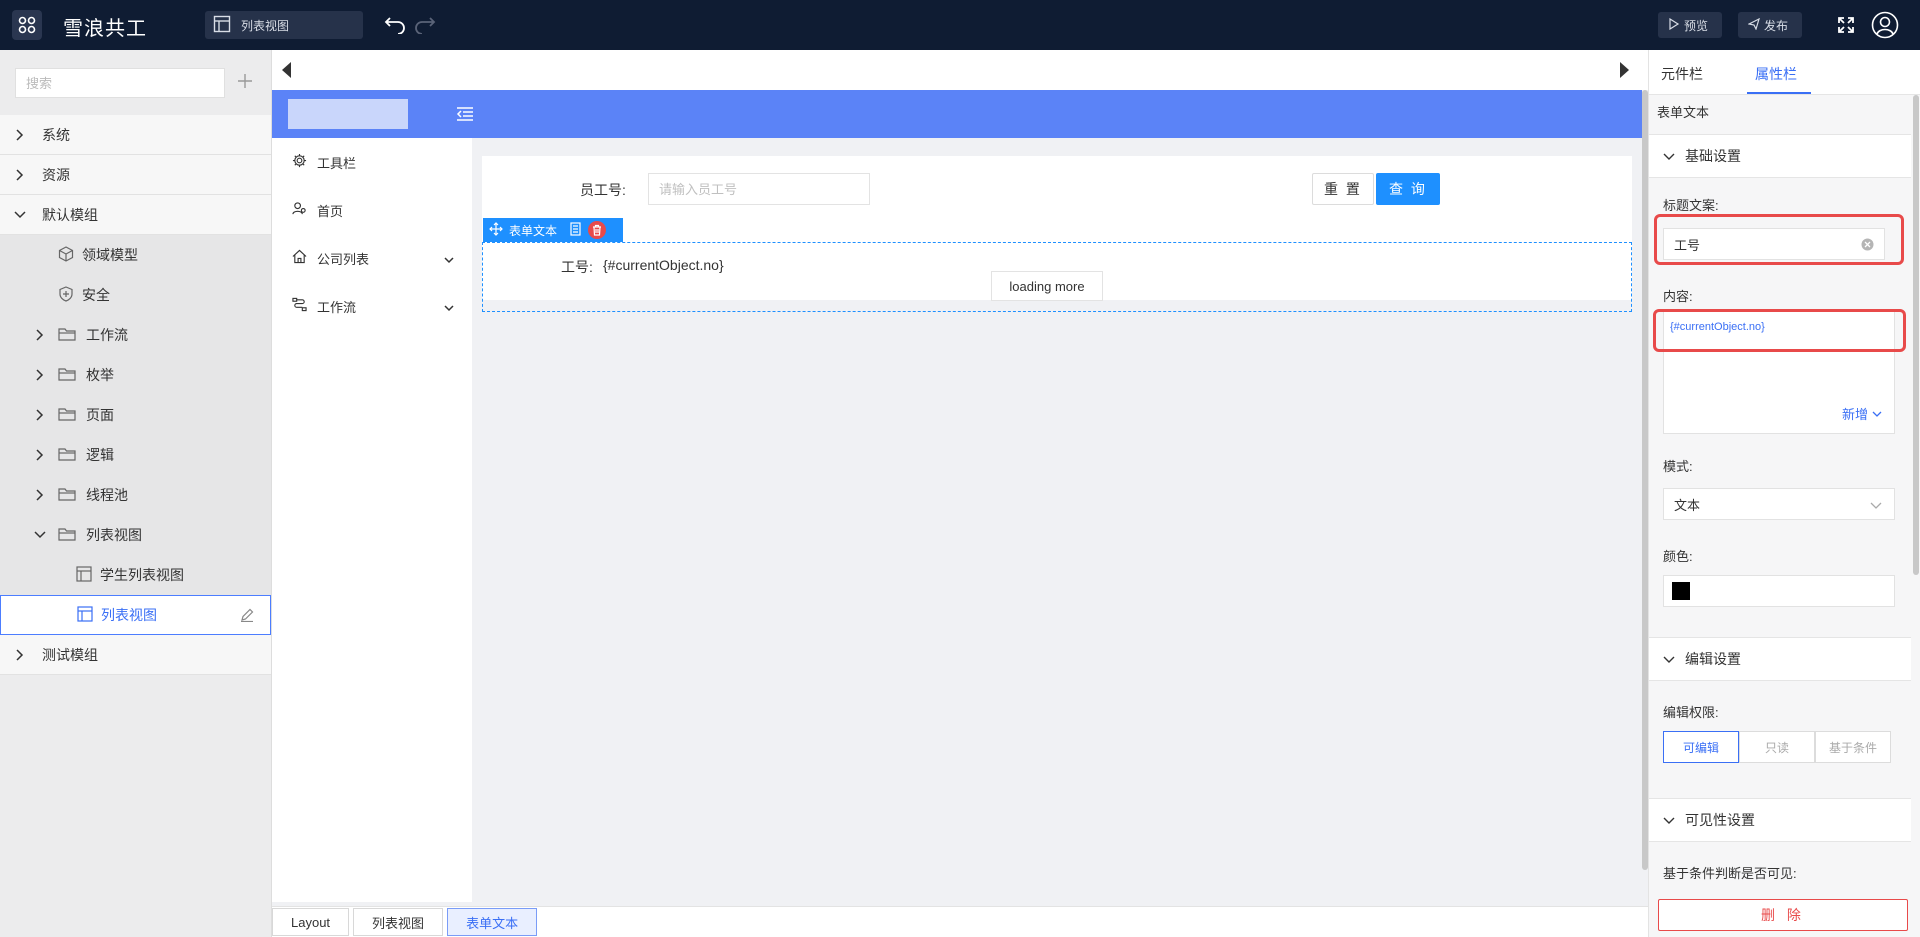 This screenshot has height=937, width=1920. I want to click on color-picker, so click(1779, 591).